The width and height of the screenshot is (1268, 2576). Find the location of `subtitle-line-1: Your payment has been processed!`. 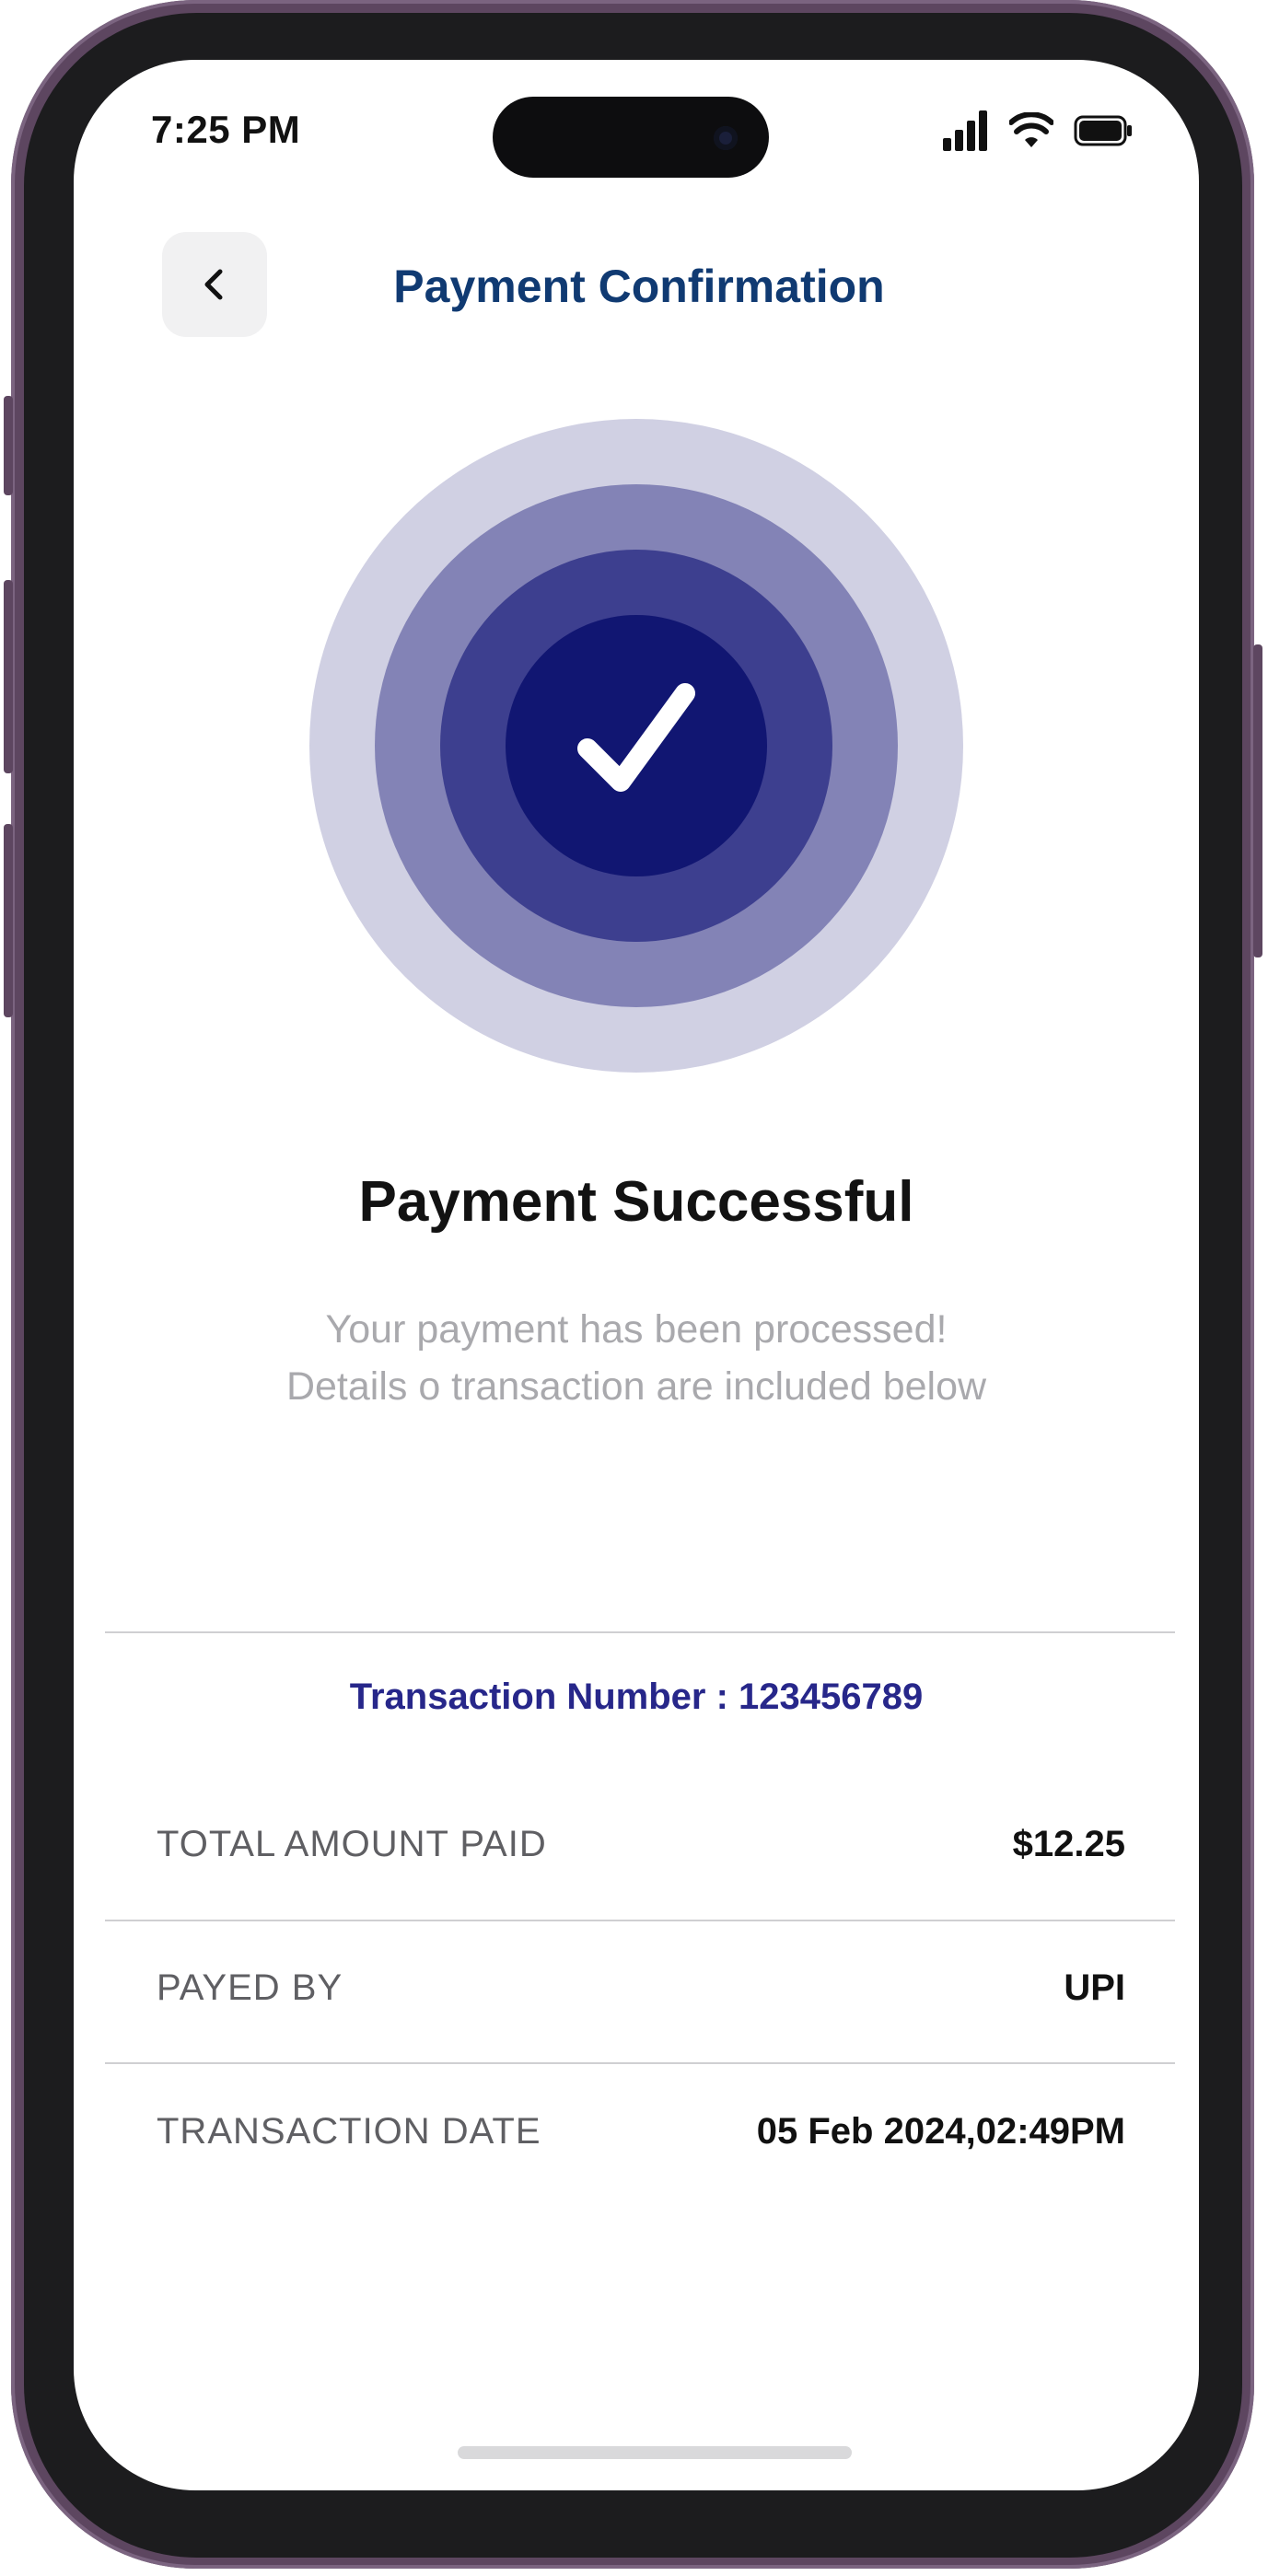

subtitle-line-1: Your payment has been processed! is located at coordinates (636, 1329).